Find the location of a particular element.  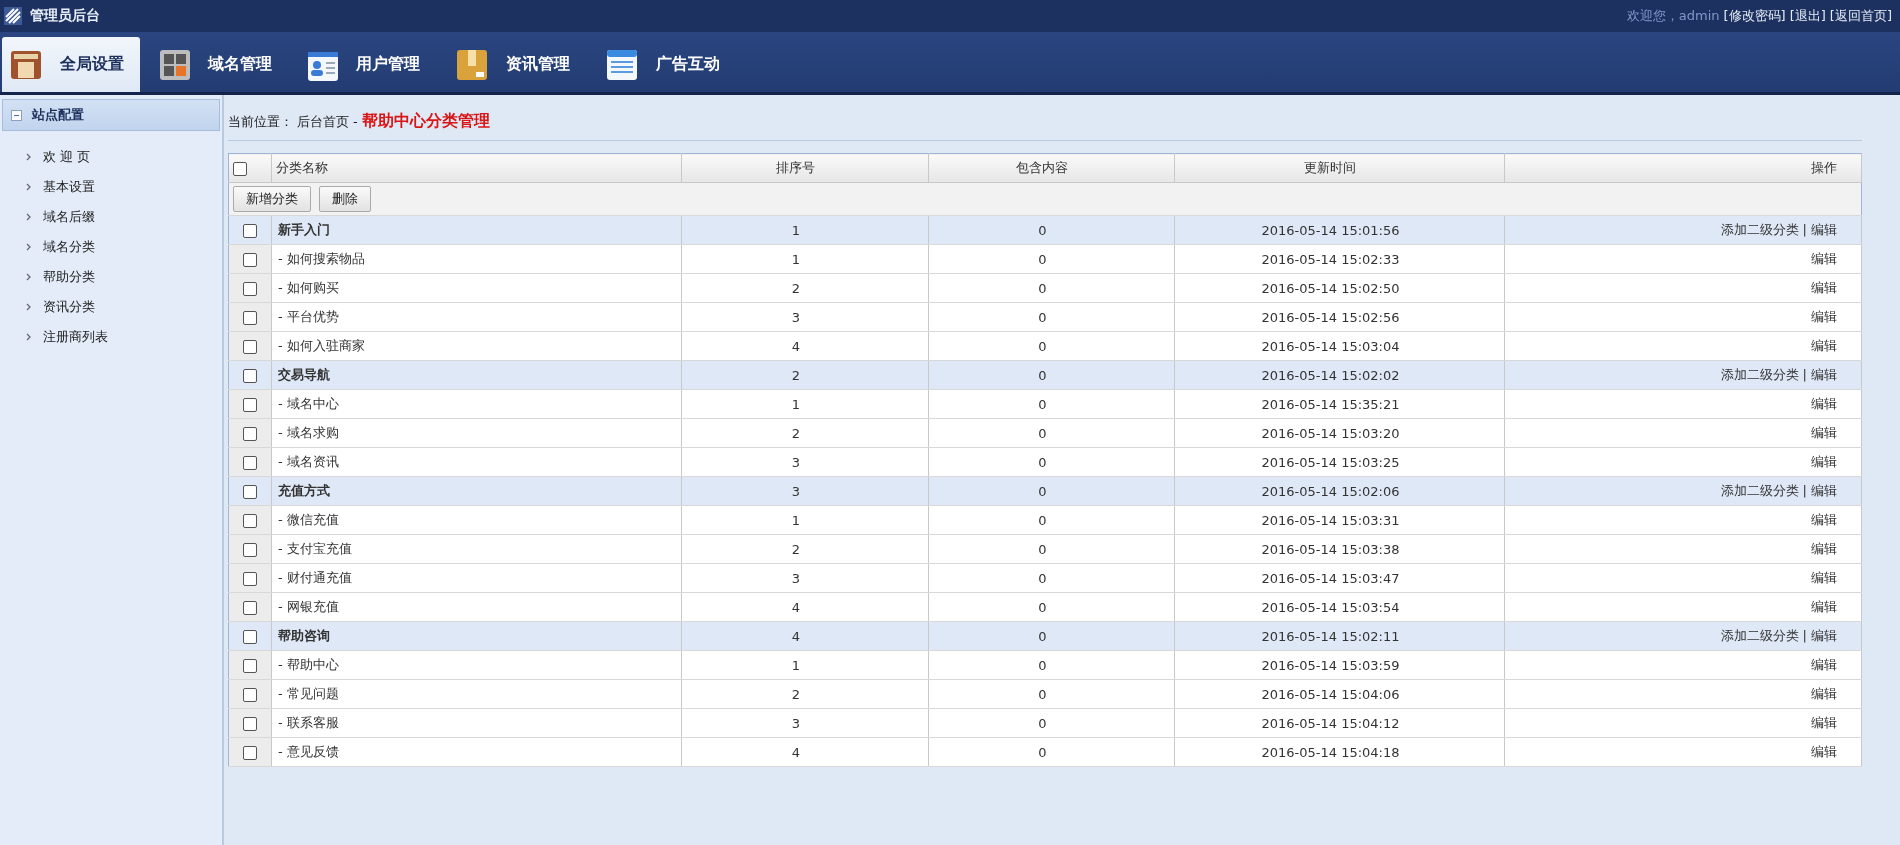

sidebar-item: 域名分类 is located at coordinates (124, 247).